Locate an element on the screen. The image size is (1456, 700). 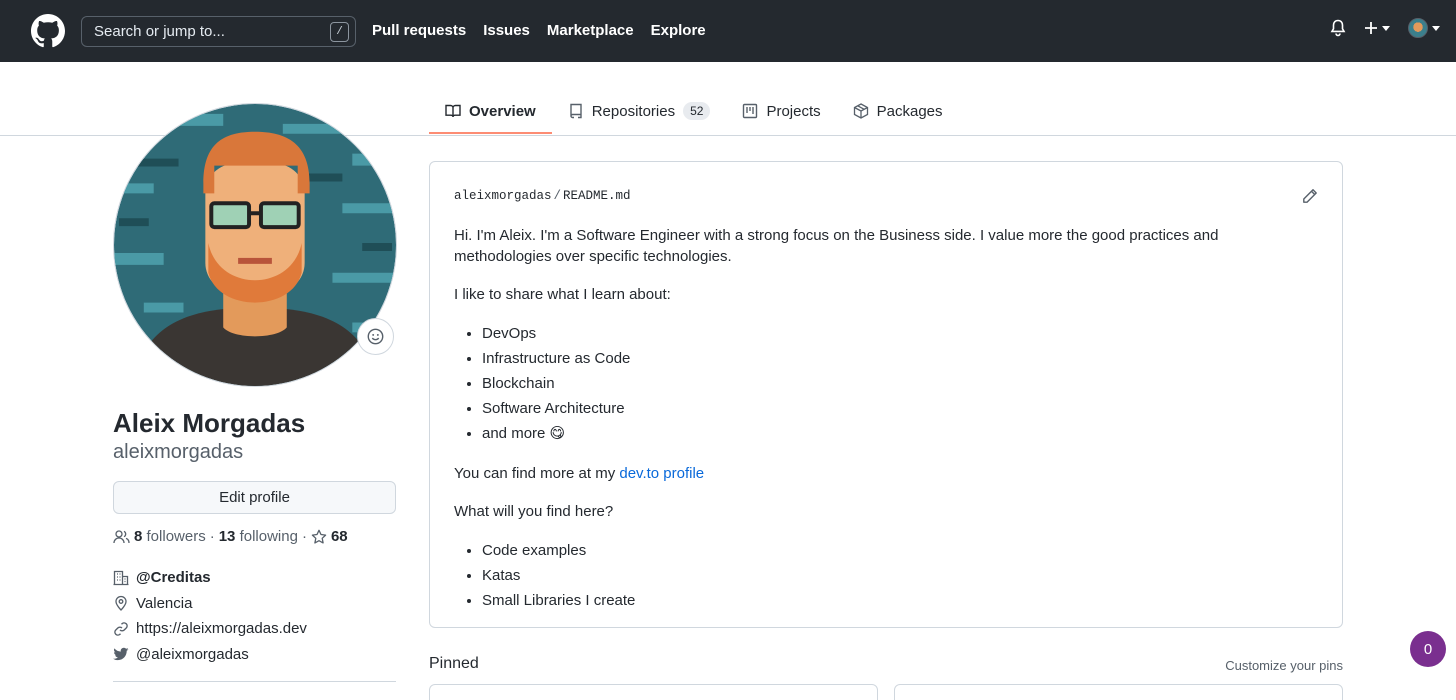
tab-repositories: Repositories 52 is located at coordinates (639, 111).